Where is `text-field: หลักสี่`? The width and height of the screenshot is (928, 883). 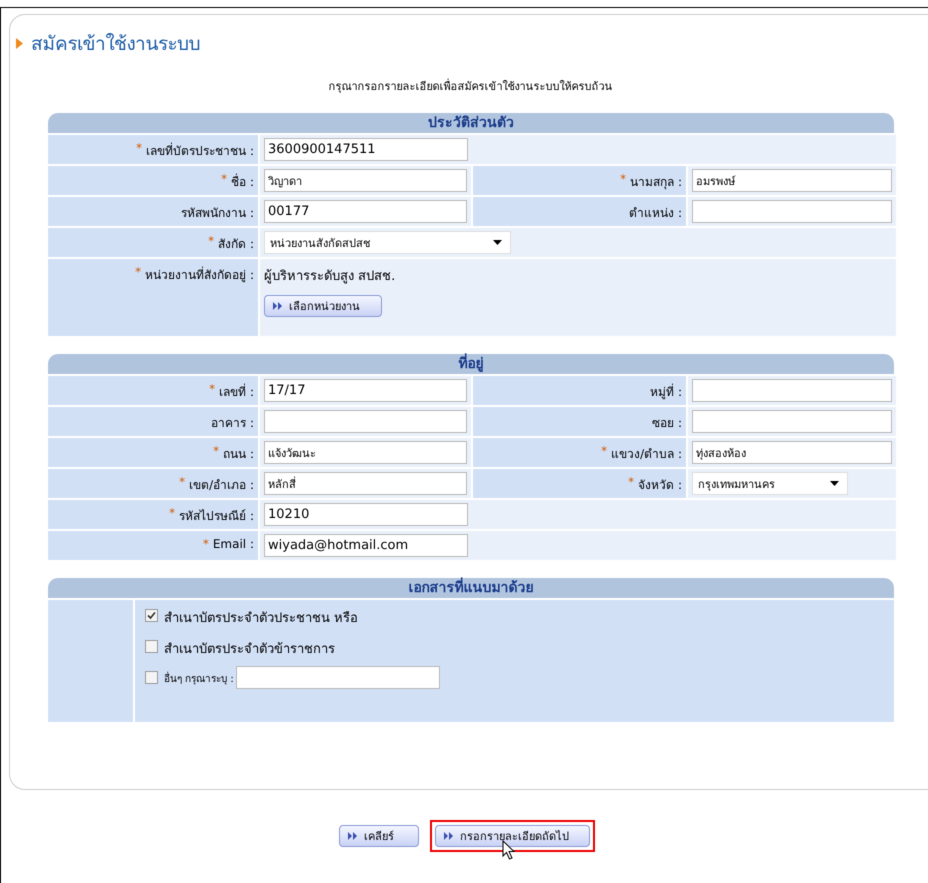 text-field: หลักสี่ is located at coordinates (365, 483).